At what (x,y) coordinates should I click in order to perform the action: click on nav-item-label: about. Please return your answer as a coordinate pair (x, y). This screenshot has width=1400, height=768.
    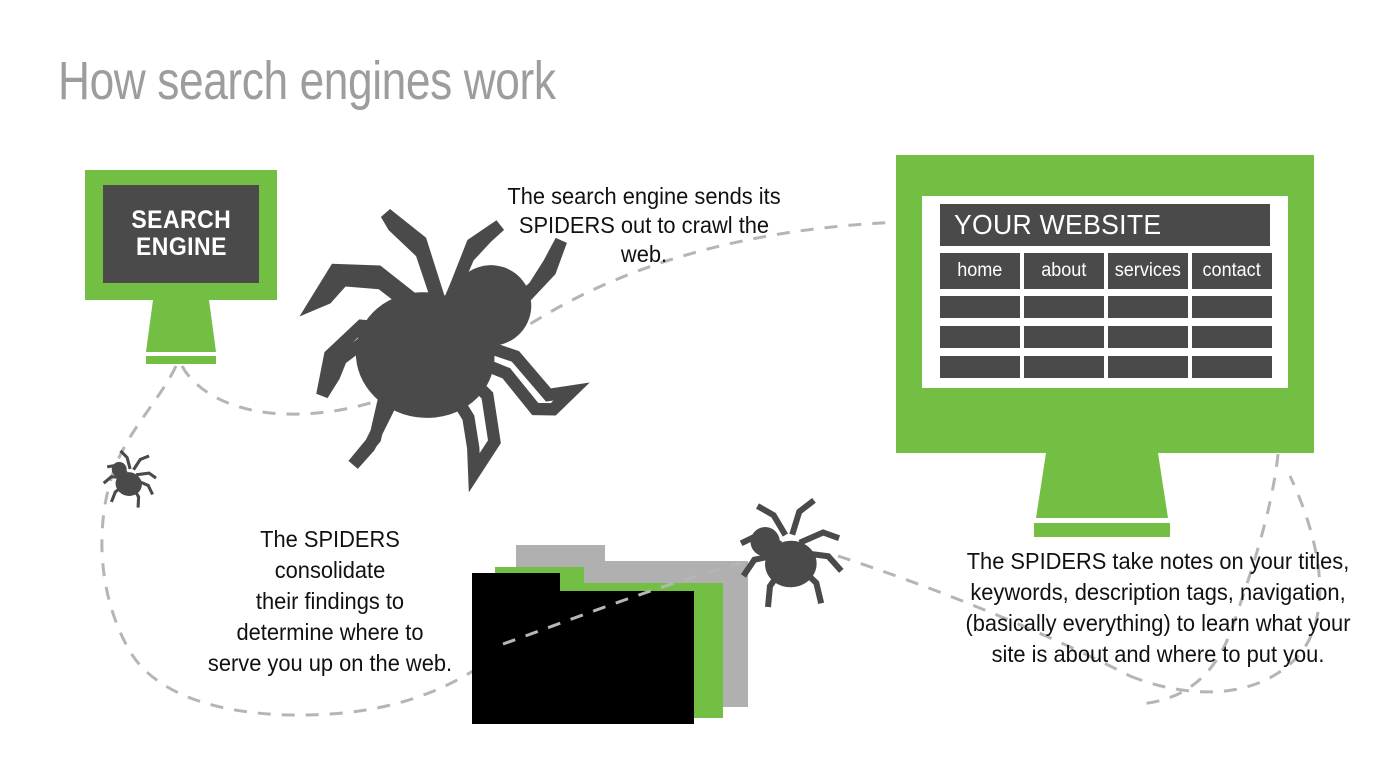
    Looking at the image, I should click on (1064, 270).